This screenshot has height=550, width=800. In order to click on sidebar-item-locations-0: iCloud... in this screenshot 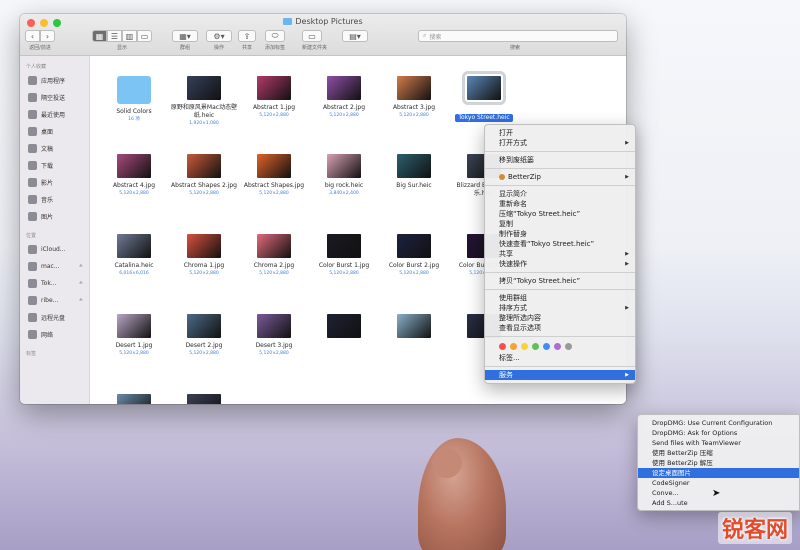, I will do `click(54, 249)`.